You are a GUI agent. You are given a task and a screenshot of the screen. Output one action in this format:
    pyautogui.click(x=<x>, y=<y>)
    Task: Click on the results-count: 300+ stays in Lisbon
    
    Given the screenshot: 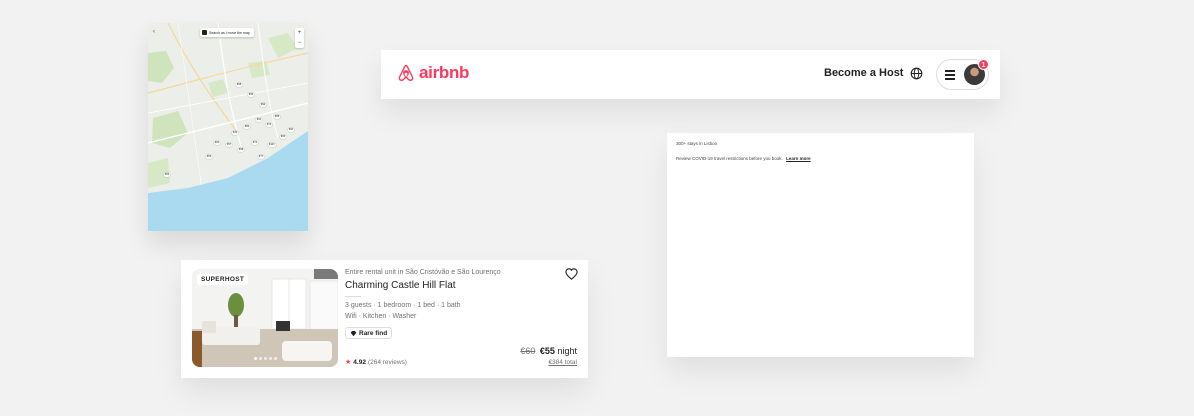 What is the action you would take?
    pyautogui.click(x=697, y=143)
    